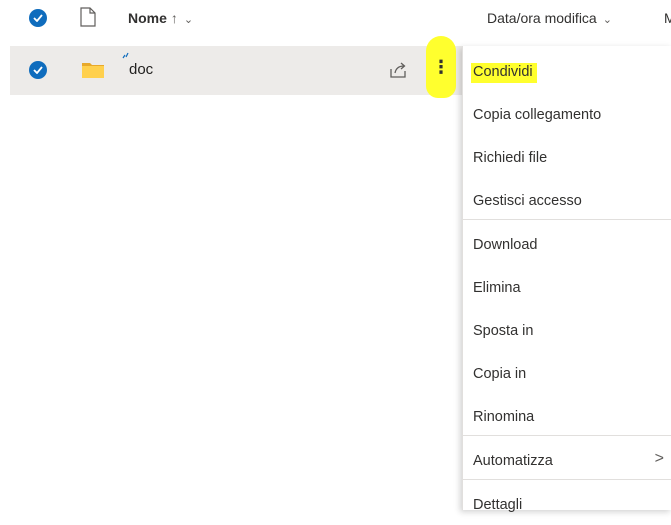 The height and width of the screenshot is (525, 671). What do you see at coordinates (527, 201) in the screenshot?
I see `menu-item-label: Gestisci accesso` at bounding box center [527, 201].